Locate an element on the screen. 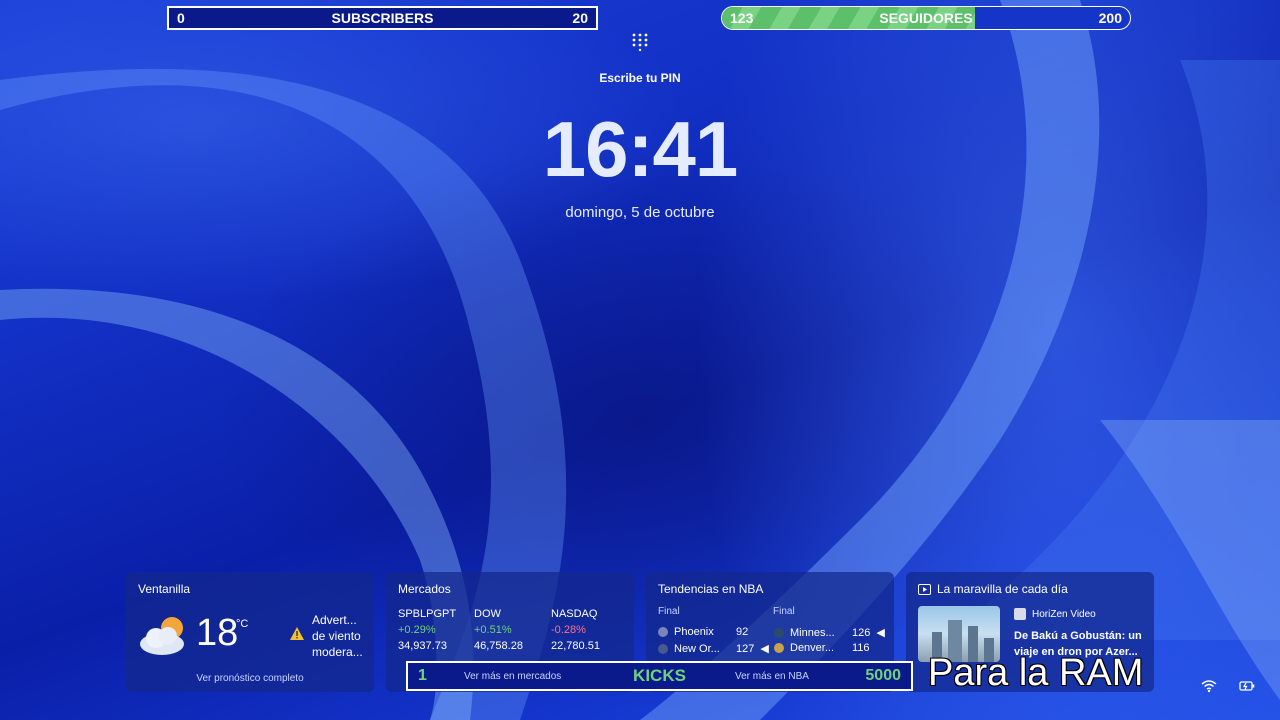  kicks-label: KICKS is located at coordinates (659, 675).